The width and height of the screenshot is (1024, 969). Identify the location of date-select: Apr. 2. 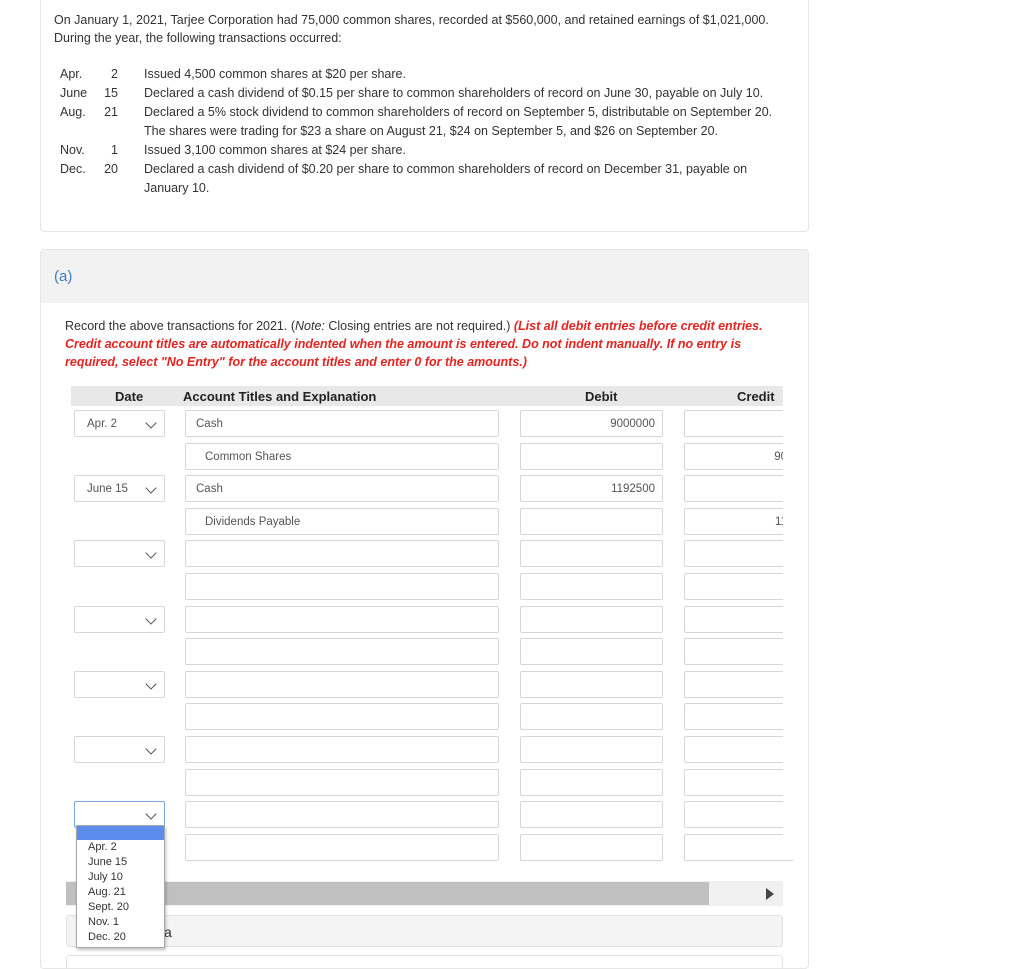
(119, 423).